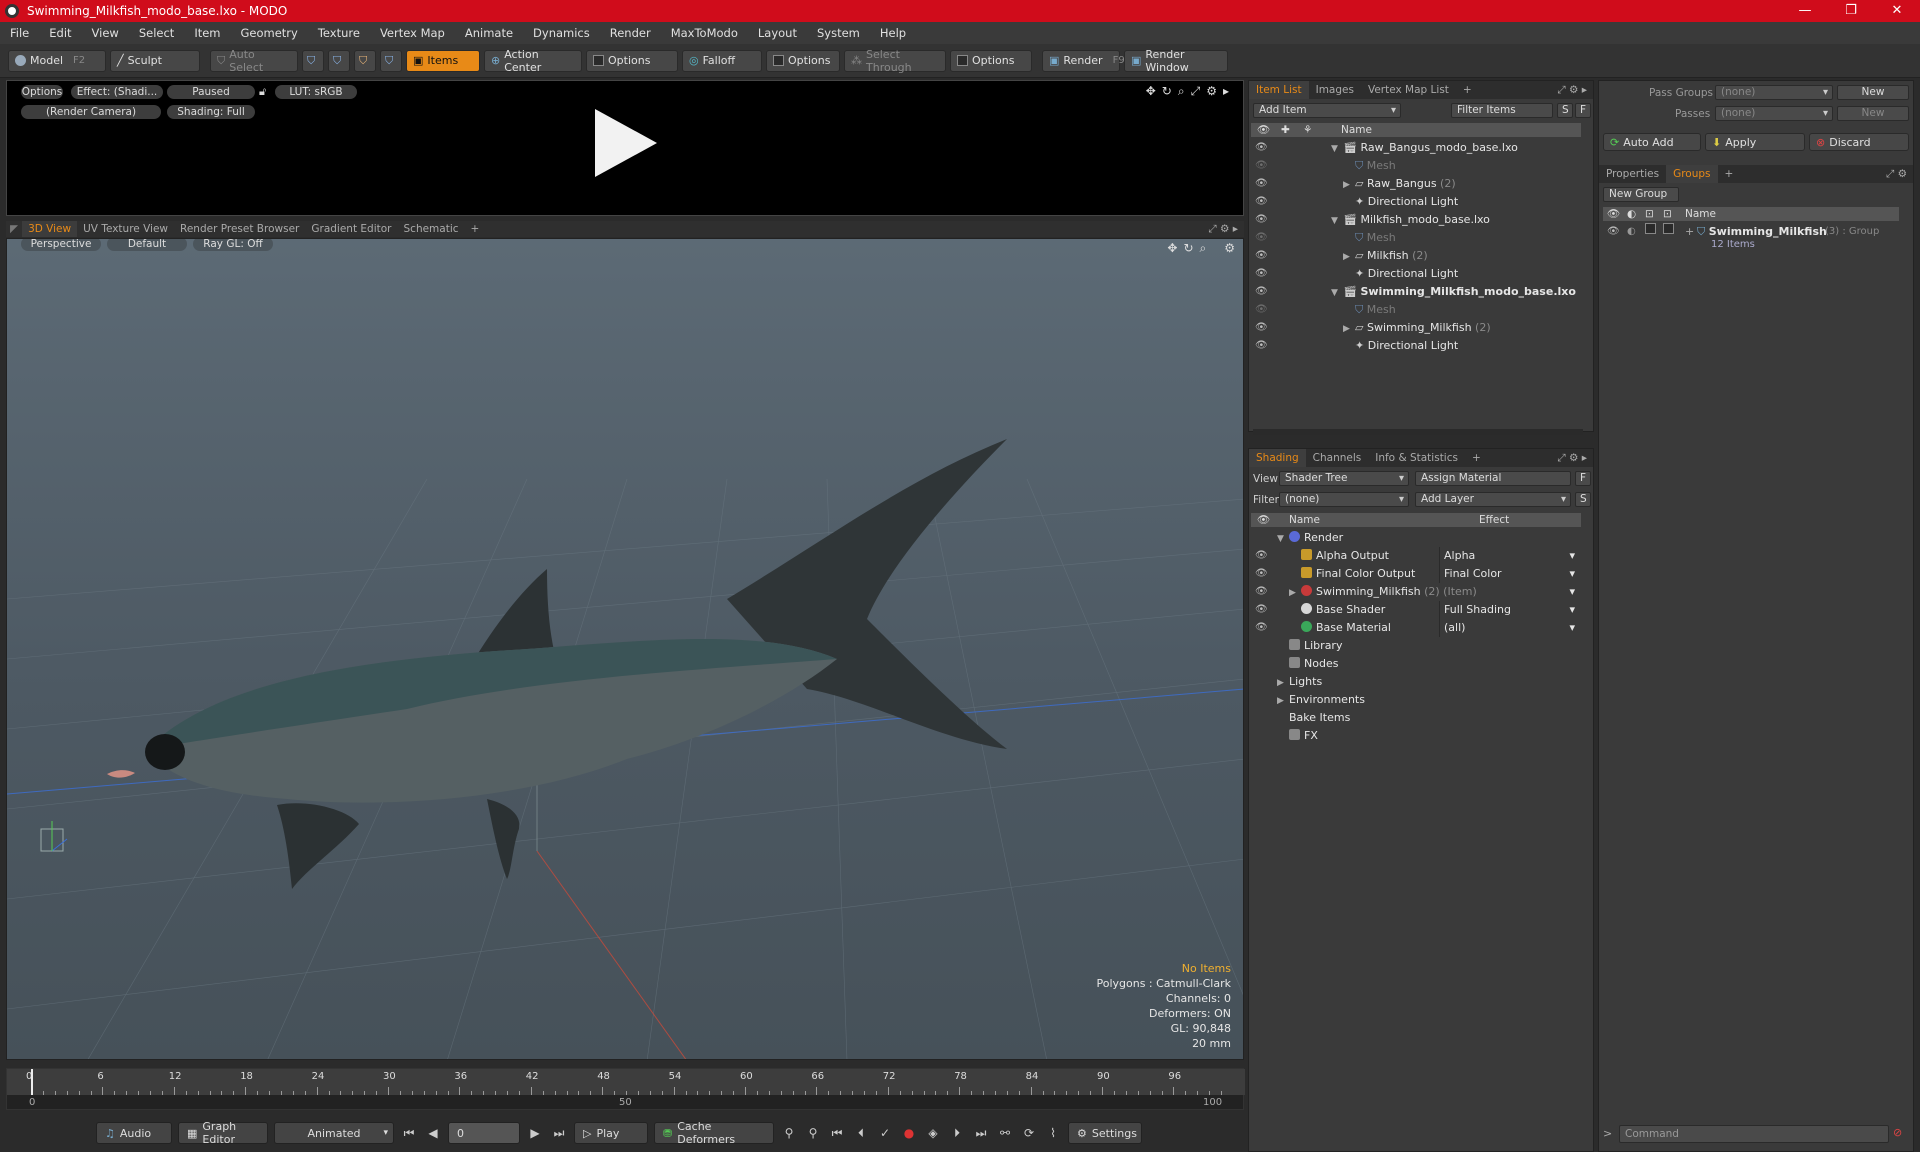  What do you see at coordinates (1631, 232) in the screenshot?
I see `render-toggle-icon: ◐` at bounding box center [1631, 232].